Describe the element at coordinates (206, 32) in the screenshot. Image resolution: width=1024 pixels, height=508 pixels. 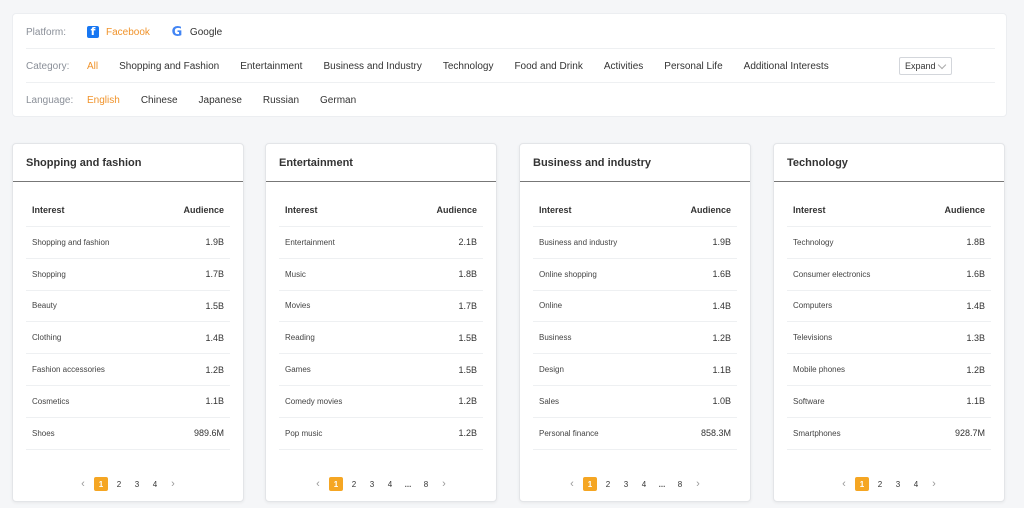
I see `platform-option-label: Google` at that location.